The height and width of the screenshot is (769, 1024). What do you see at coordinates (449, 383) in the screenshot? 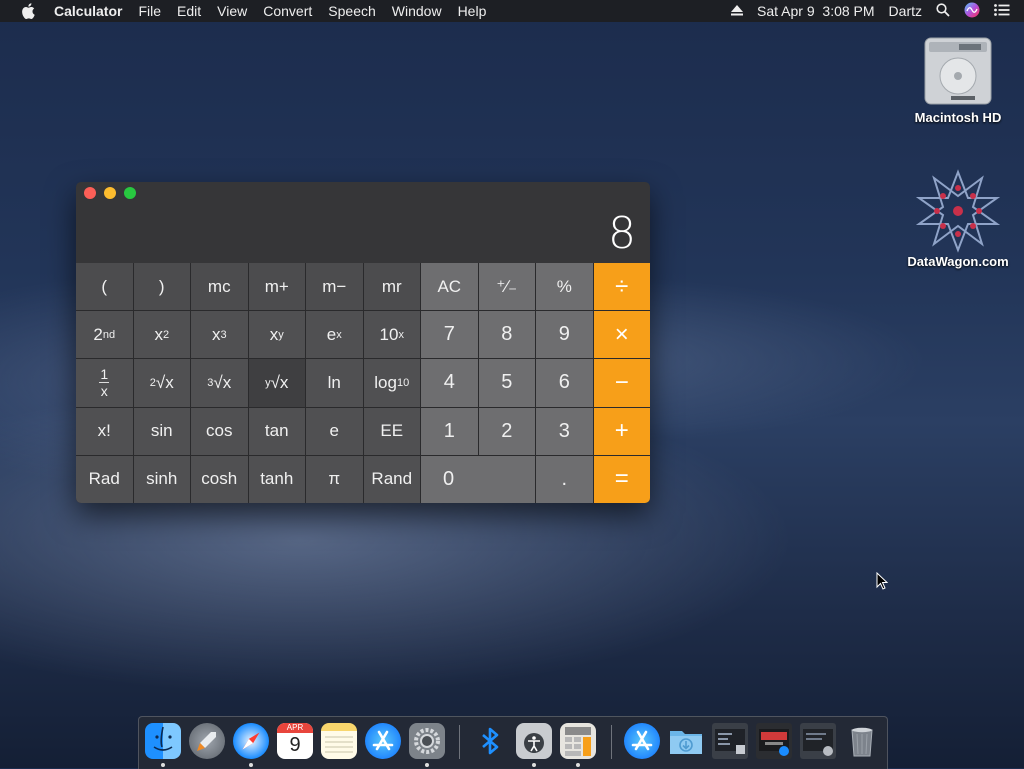
I see `key-4: 4` at bounding box center [449, 383].